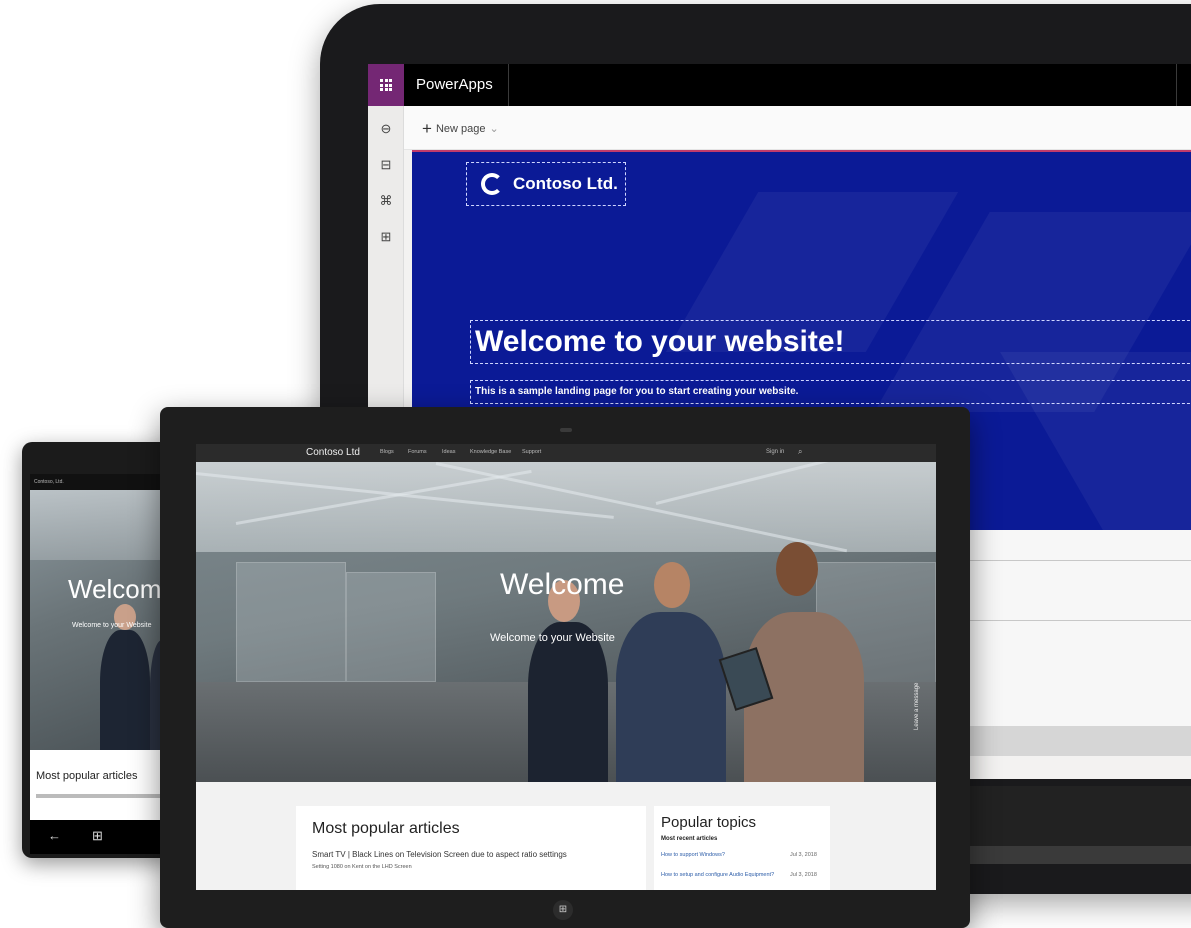  I want to click on phone-section-title: Most popular articles, so click(87, 776).